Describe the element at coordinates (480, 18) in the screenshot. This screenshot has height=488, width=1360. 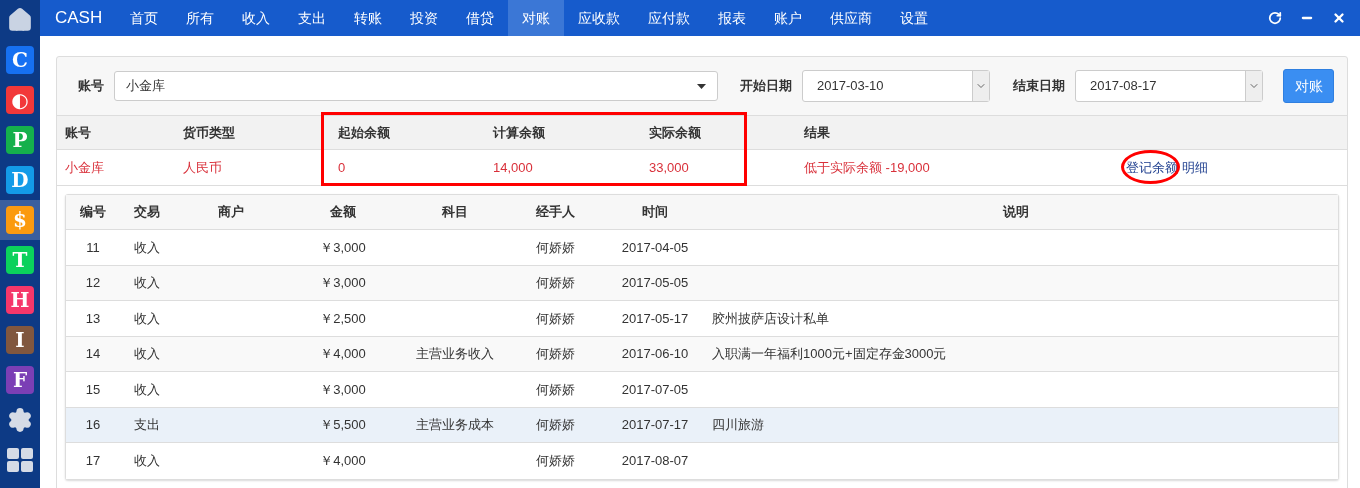
I see `nav-tab: 借贷` at that location.